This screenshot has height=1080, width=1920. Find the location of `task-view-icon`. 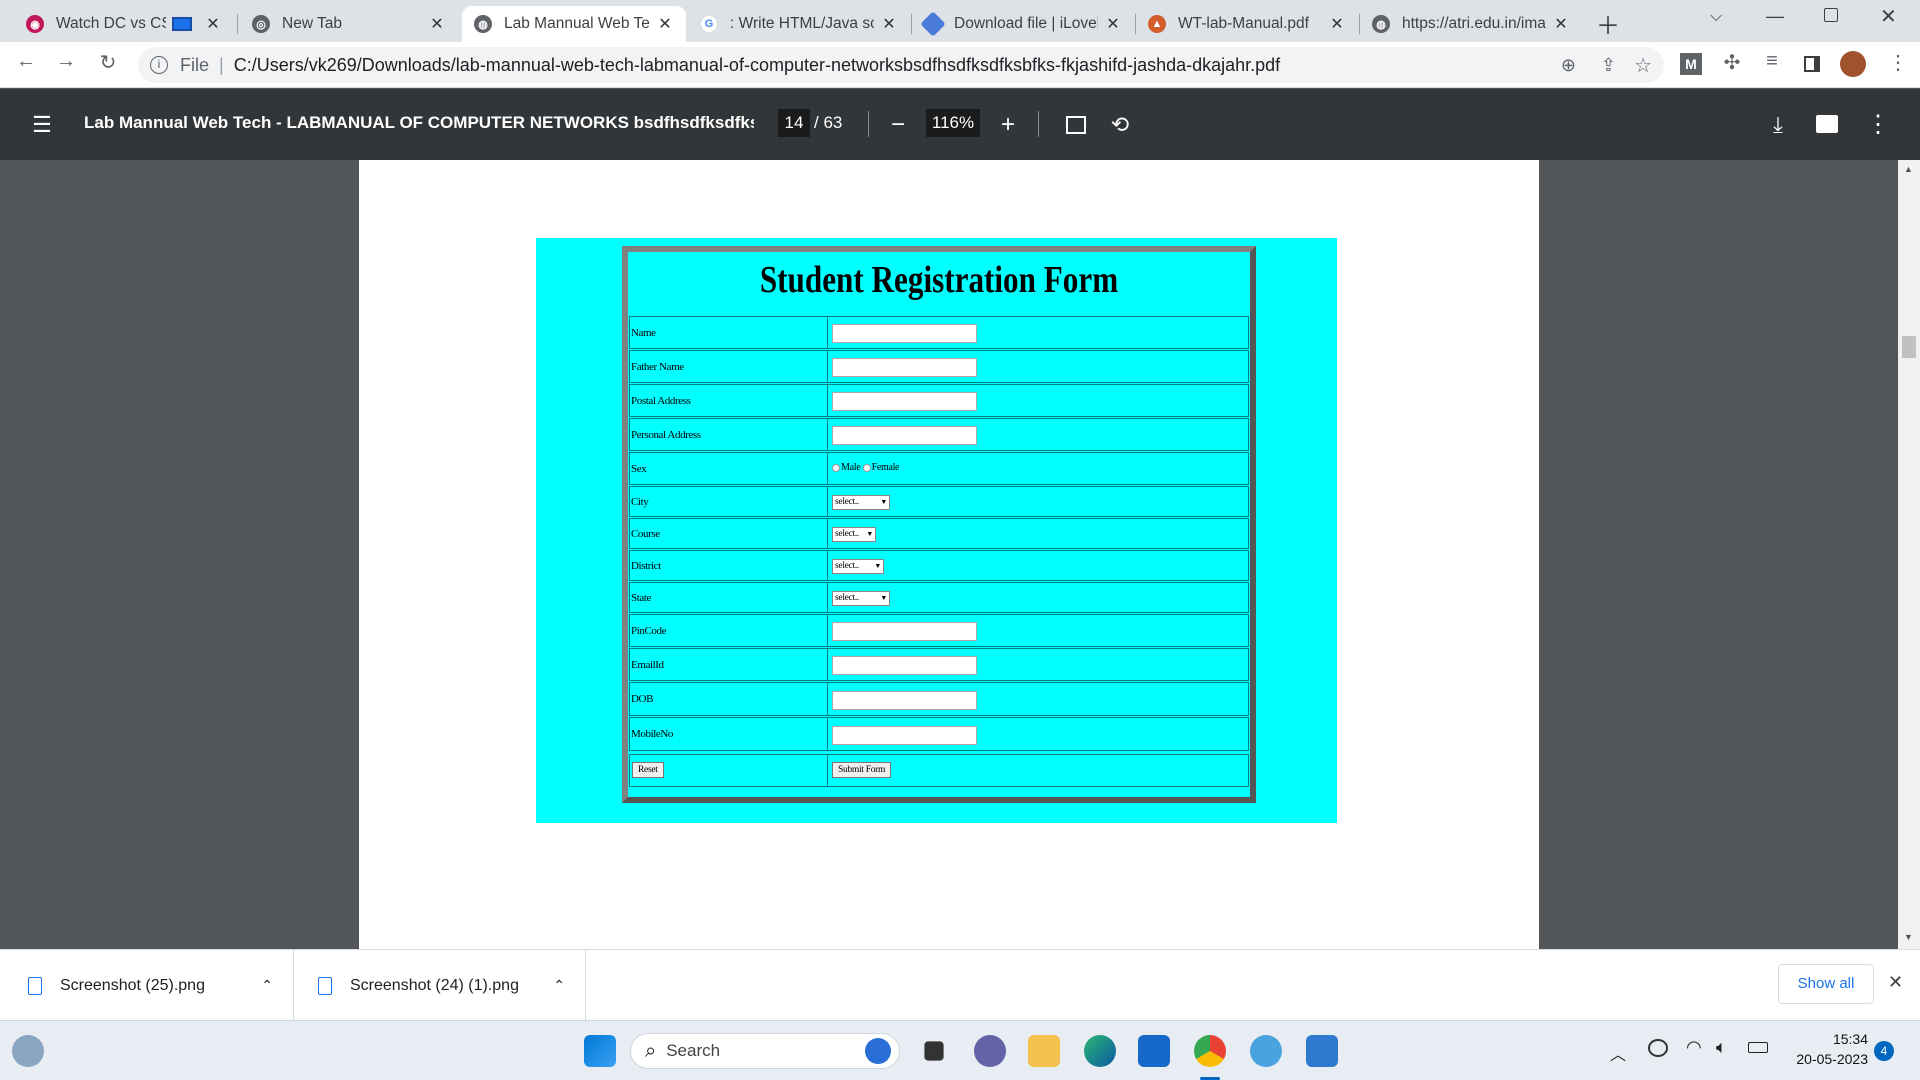

task-view-icon is located at coordinates (934, 1051).